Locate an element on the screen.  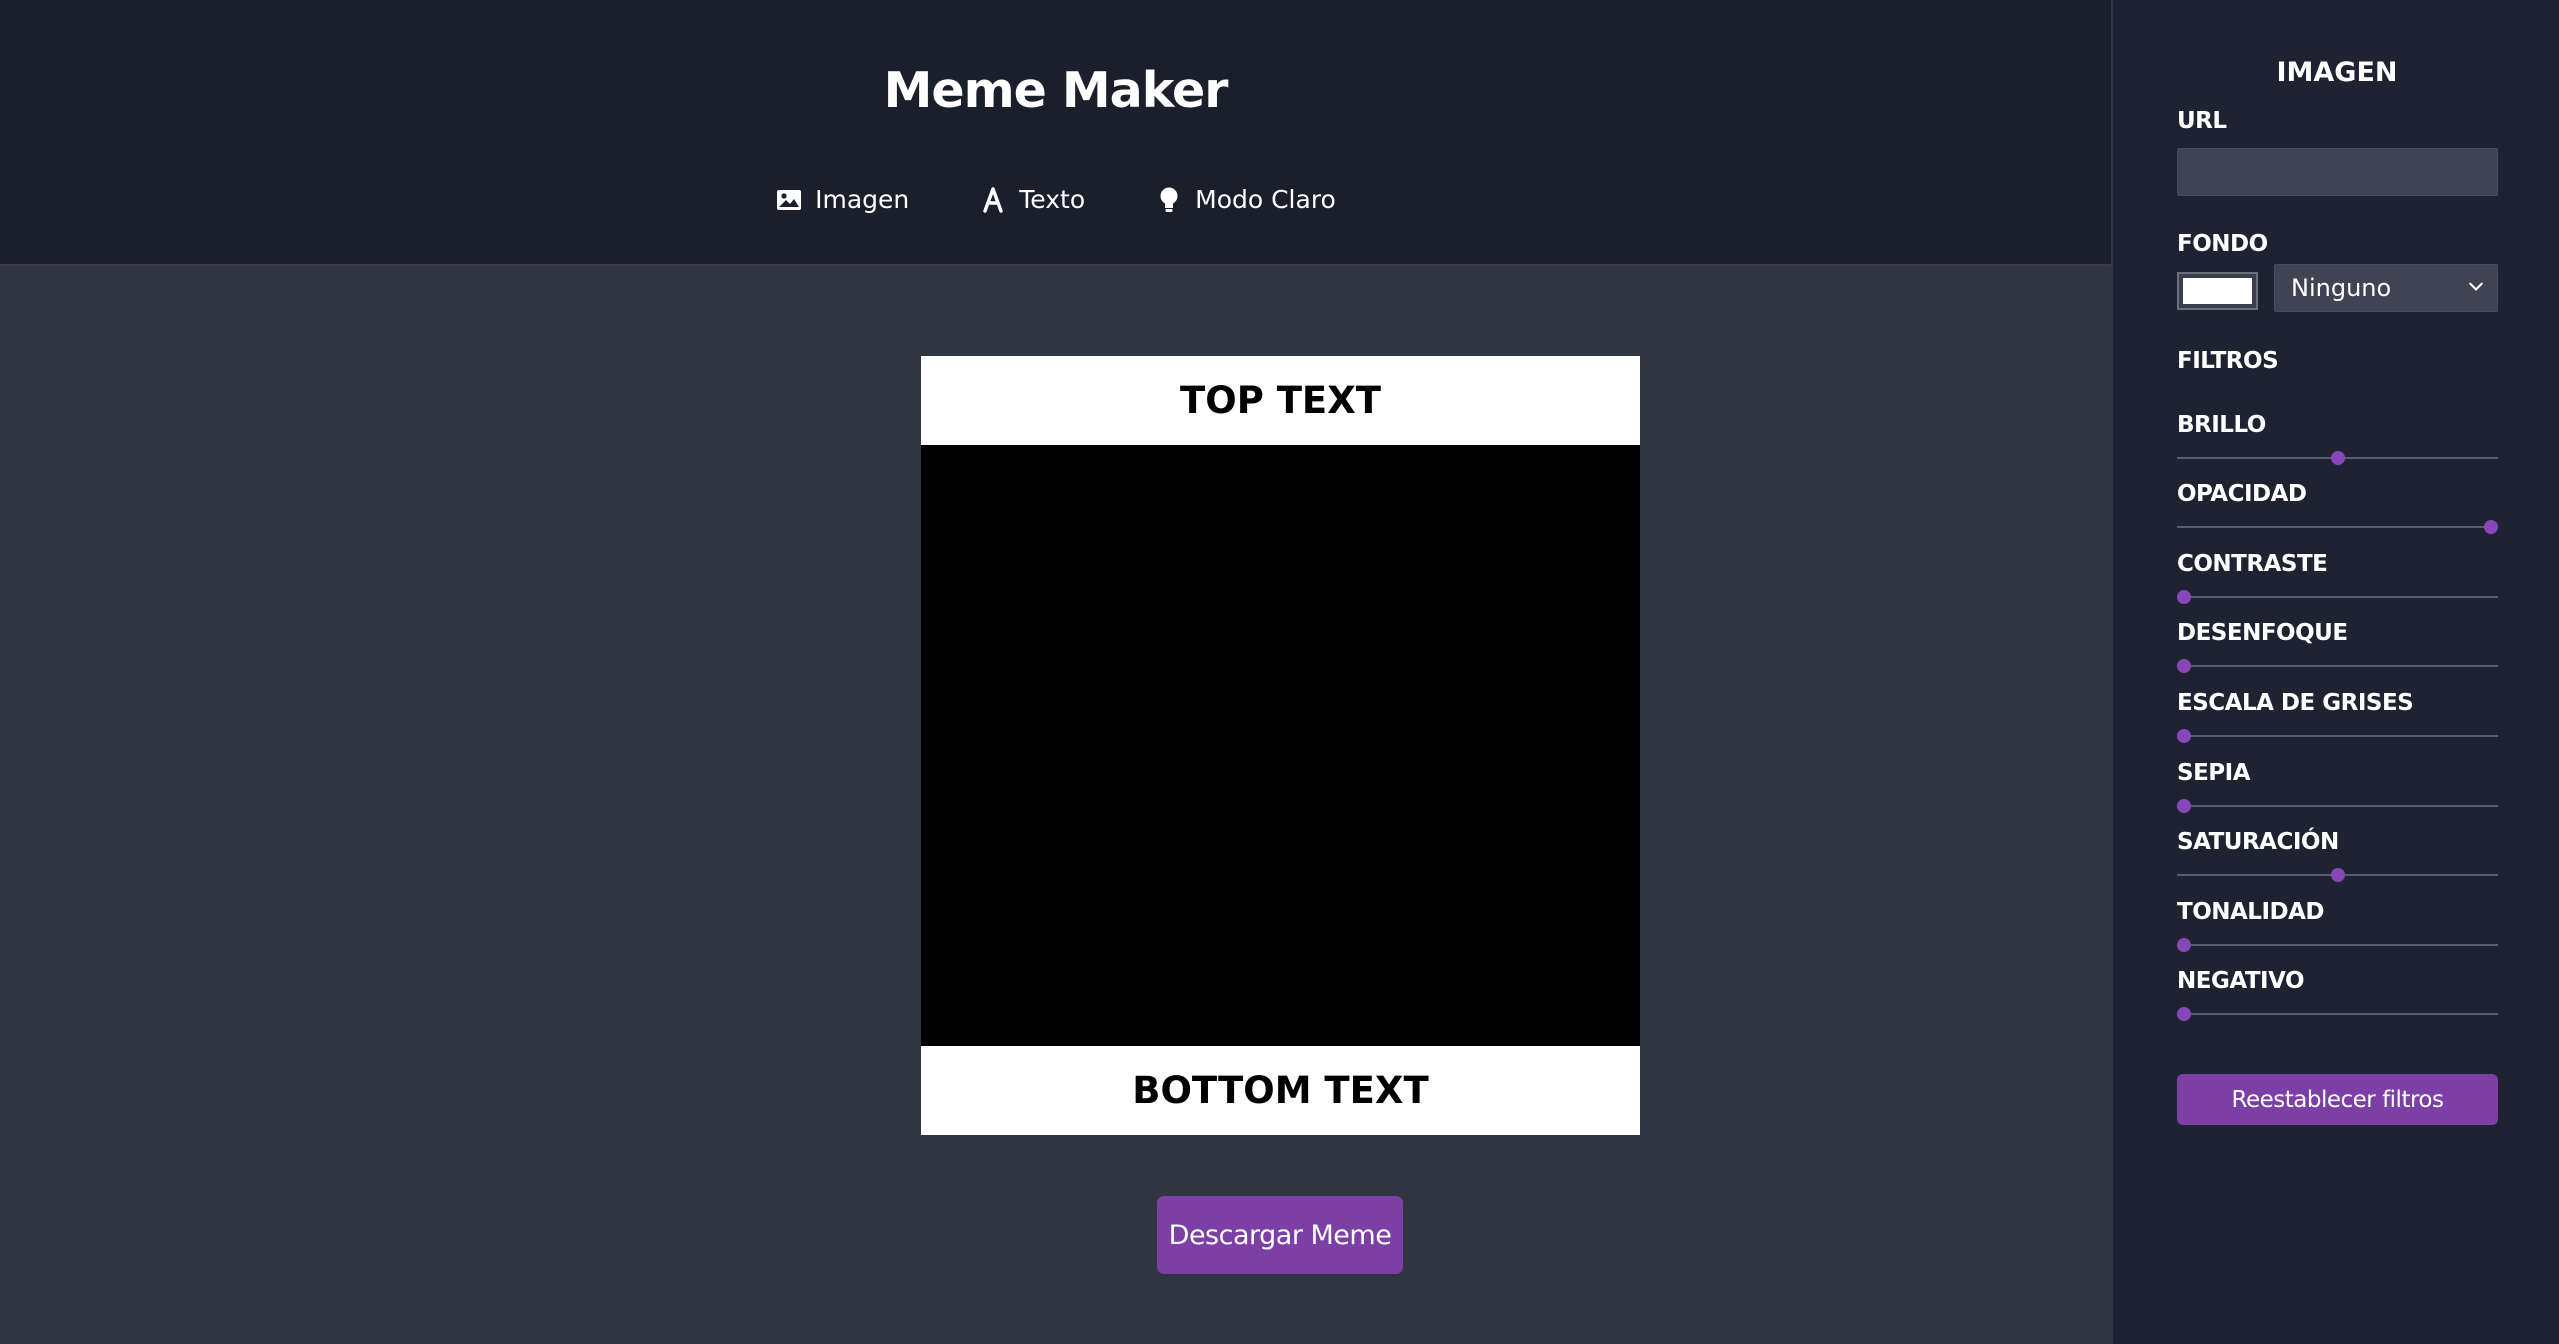
main-nav: Imagen Texto Modo Claro is located at coordinates (1055, 199).